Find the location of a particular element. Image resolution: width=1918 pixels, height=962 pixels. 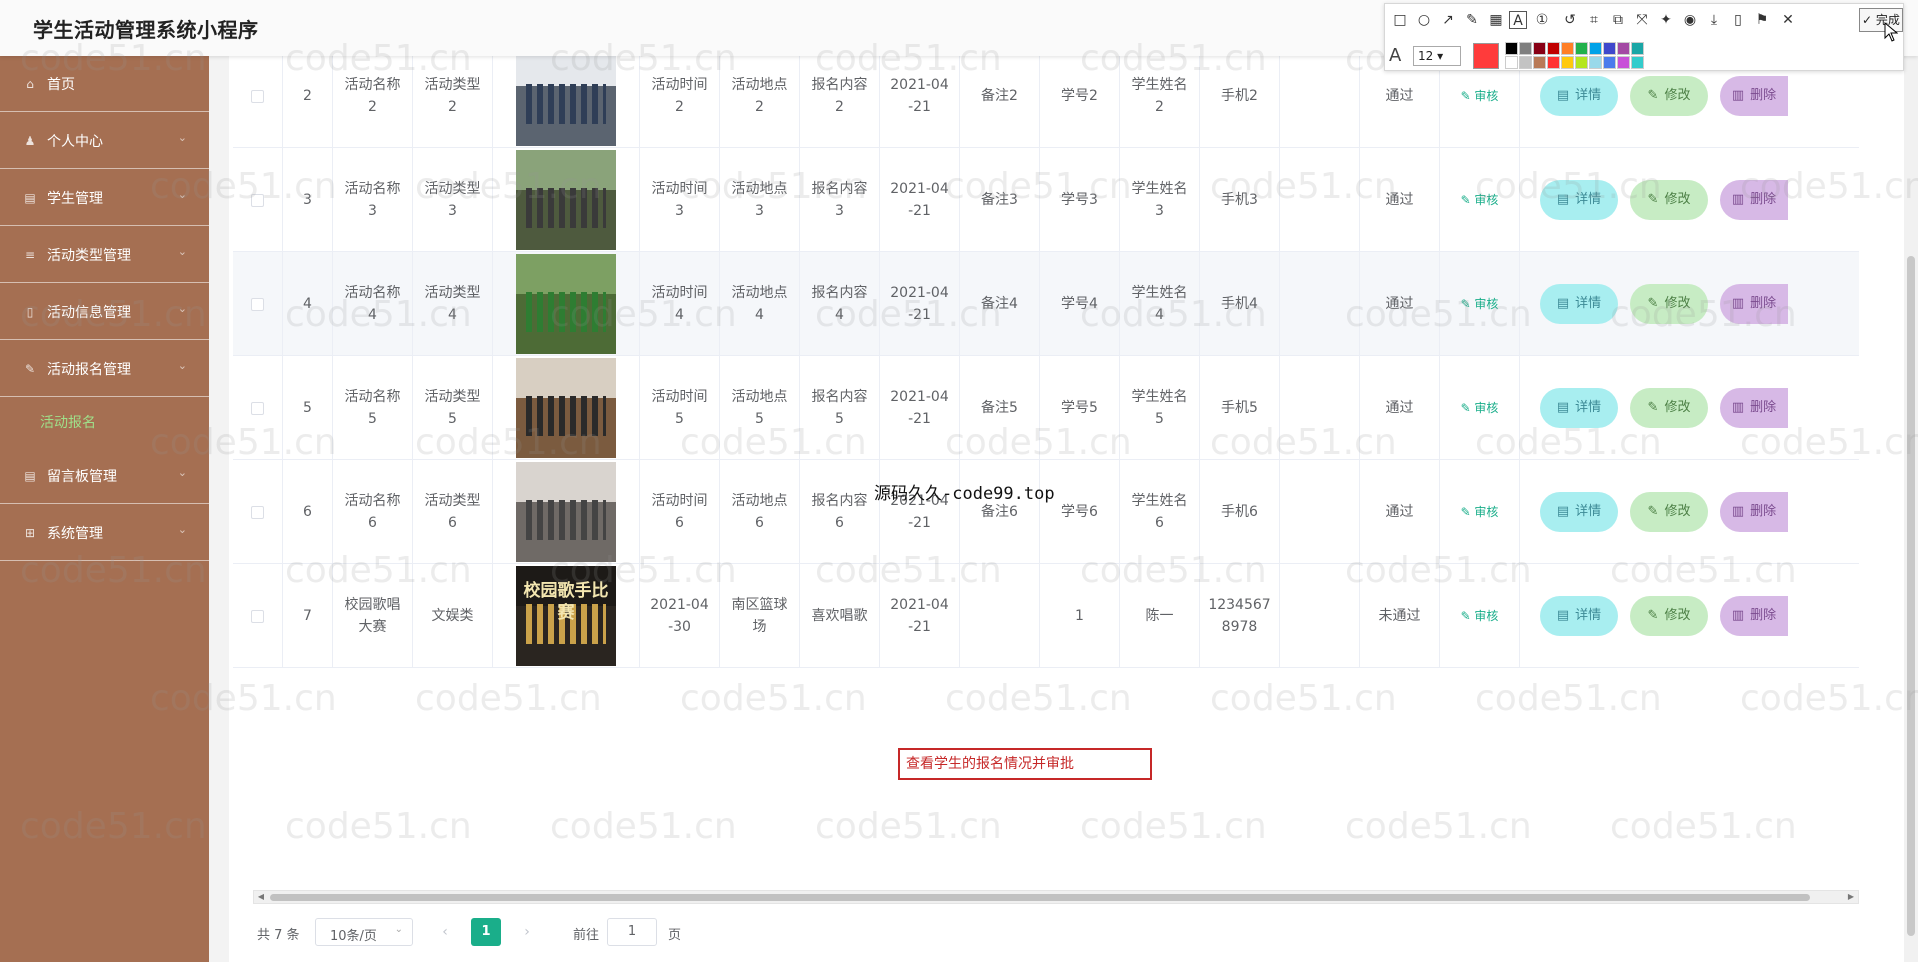

cell-name: 校园歌唱 大赛 is located at coordinates (373, 616).